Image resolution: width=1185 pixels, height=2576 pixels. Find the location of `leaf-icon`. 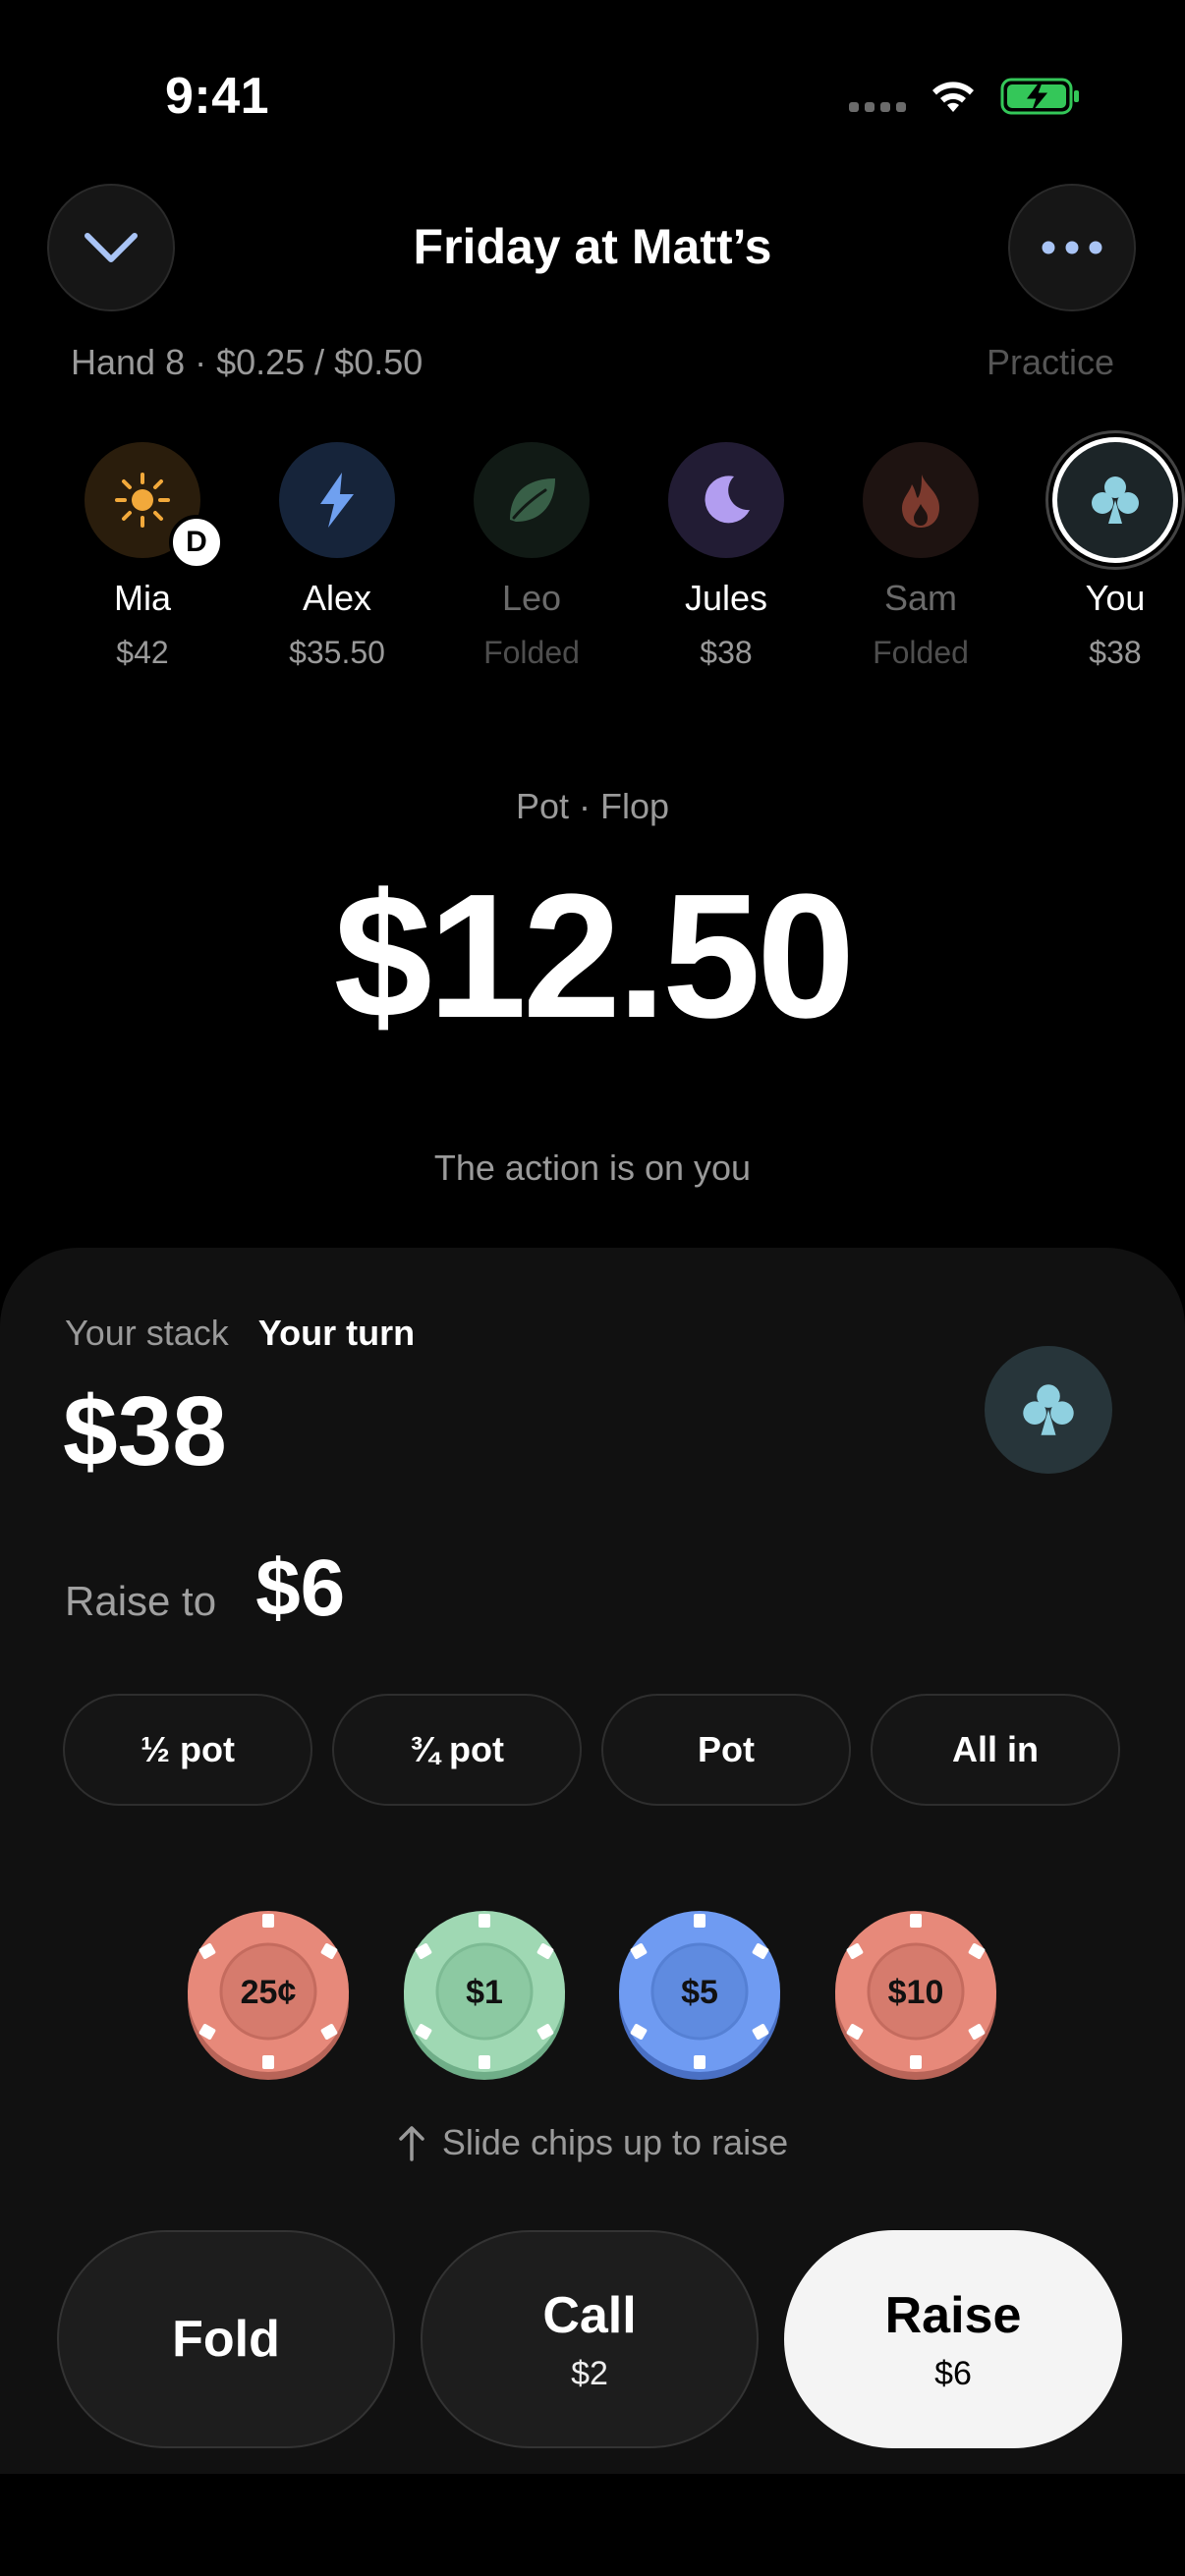

leaf-icon is located at coordinates (532, 500).